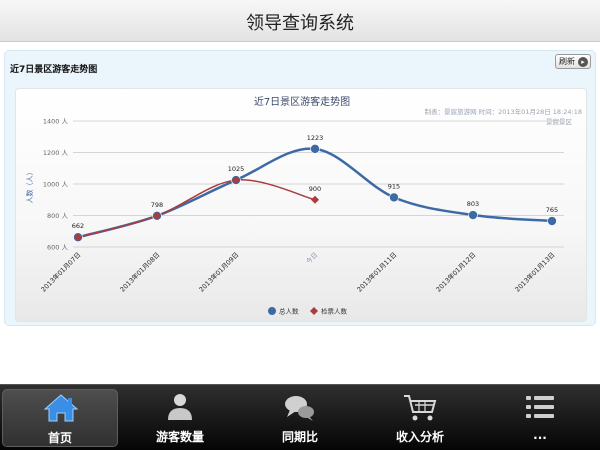  I want to click on tab-compare: 同期比, so click(300, 418).